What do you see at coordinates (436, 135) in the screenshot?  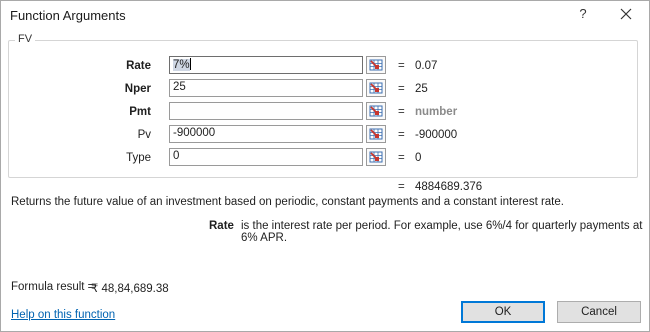 I see `pv-value: -900000` at bounding box center [436, 135].